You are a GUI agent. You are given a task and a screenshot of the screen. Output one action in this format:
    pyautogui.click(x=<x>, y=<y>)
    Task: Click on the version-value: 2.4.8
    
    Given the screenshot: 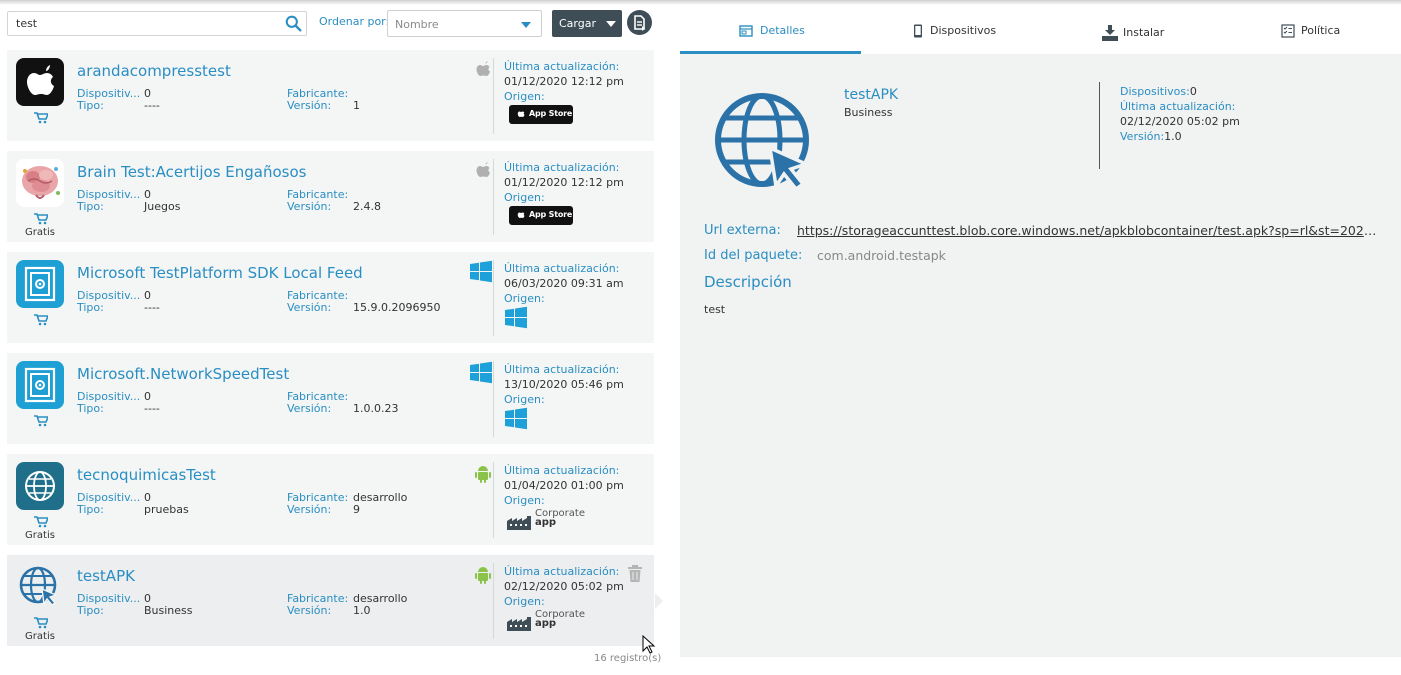 What is the action you would take?
    pyautogui.click(x=367, y=206)
    